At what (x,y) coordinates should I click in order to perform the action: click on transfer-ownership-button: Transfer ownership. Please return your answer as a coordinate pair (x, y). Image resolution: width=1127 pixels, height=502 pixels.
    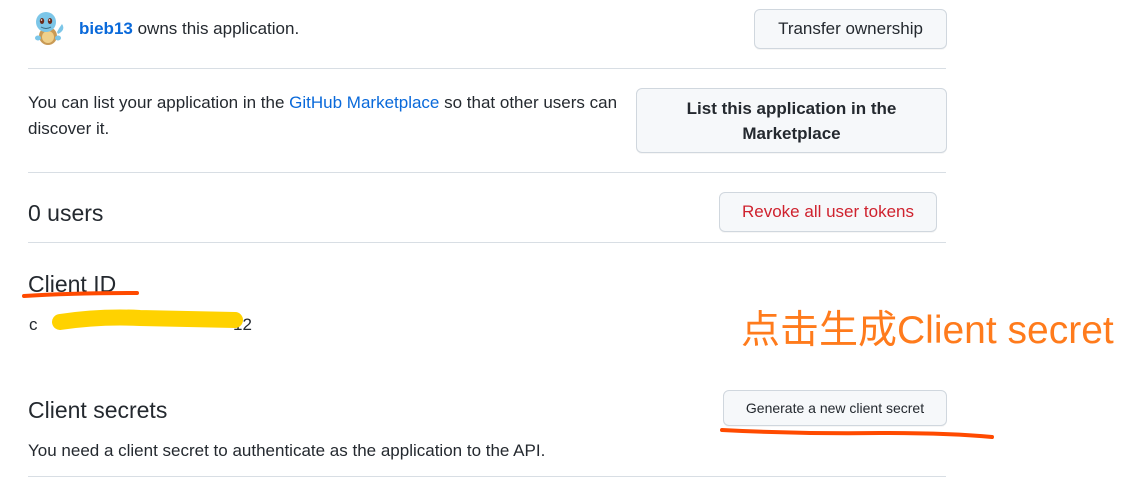
    Looking at the image, I should click on (850, 29).